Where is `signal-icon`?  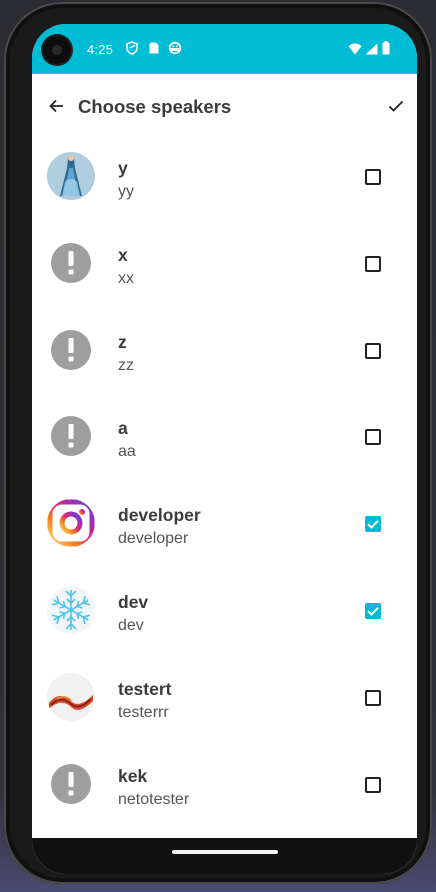
signal-icon is located at coordinates (372, 49).